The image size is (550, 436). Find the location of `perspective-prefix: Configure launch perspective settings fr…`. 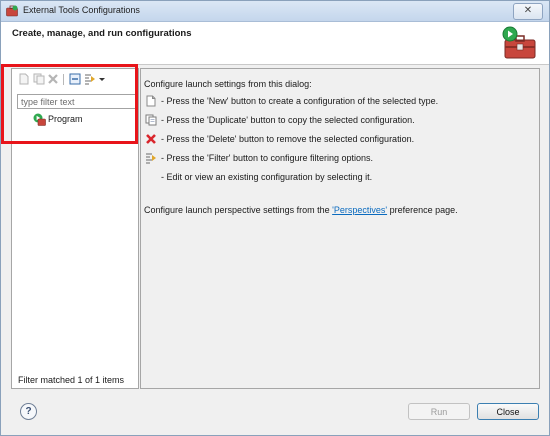

perspective-prefix: Configure launch perspective settings fr… is located at coordinates (238, 210).